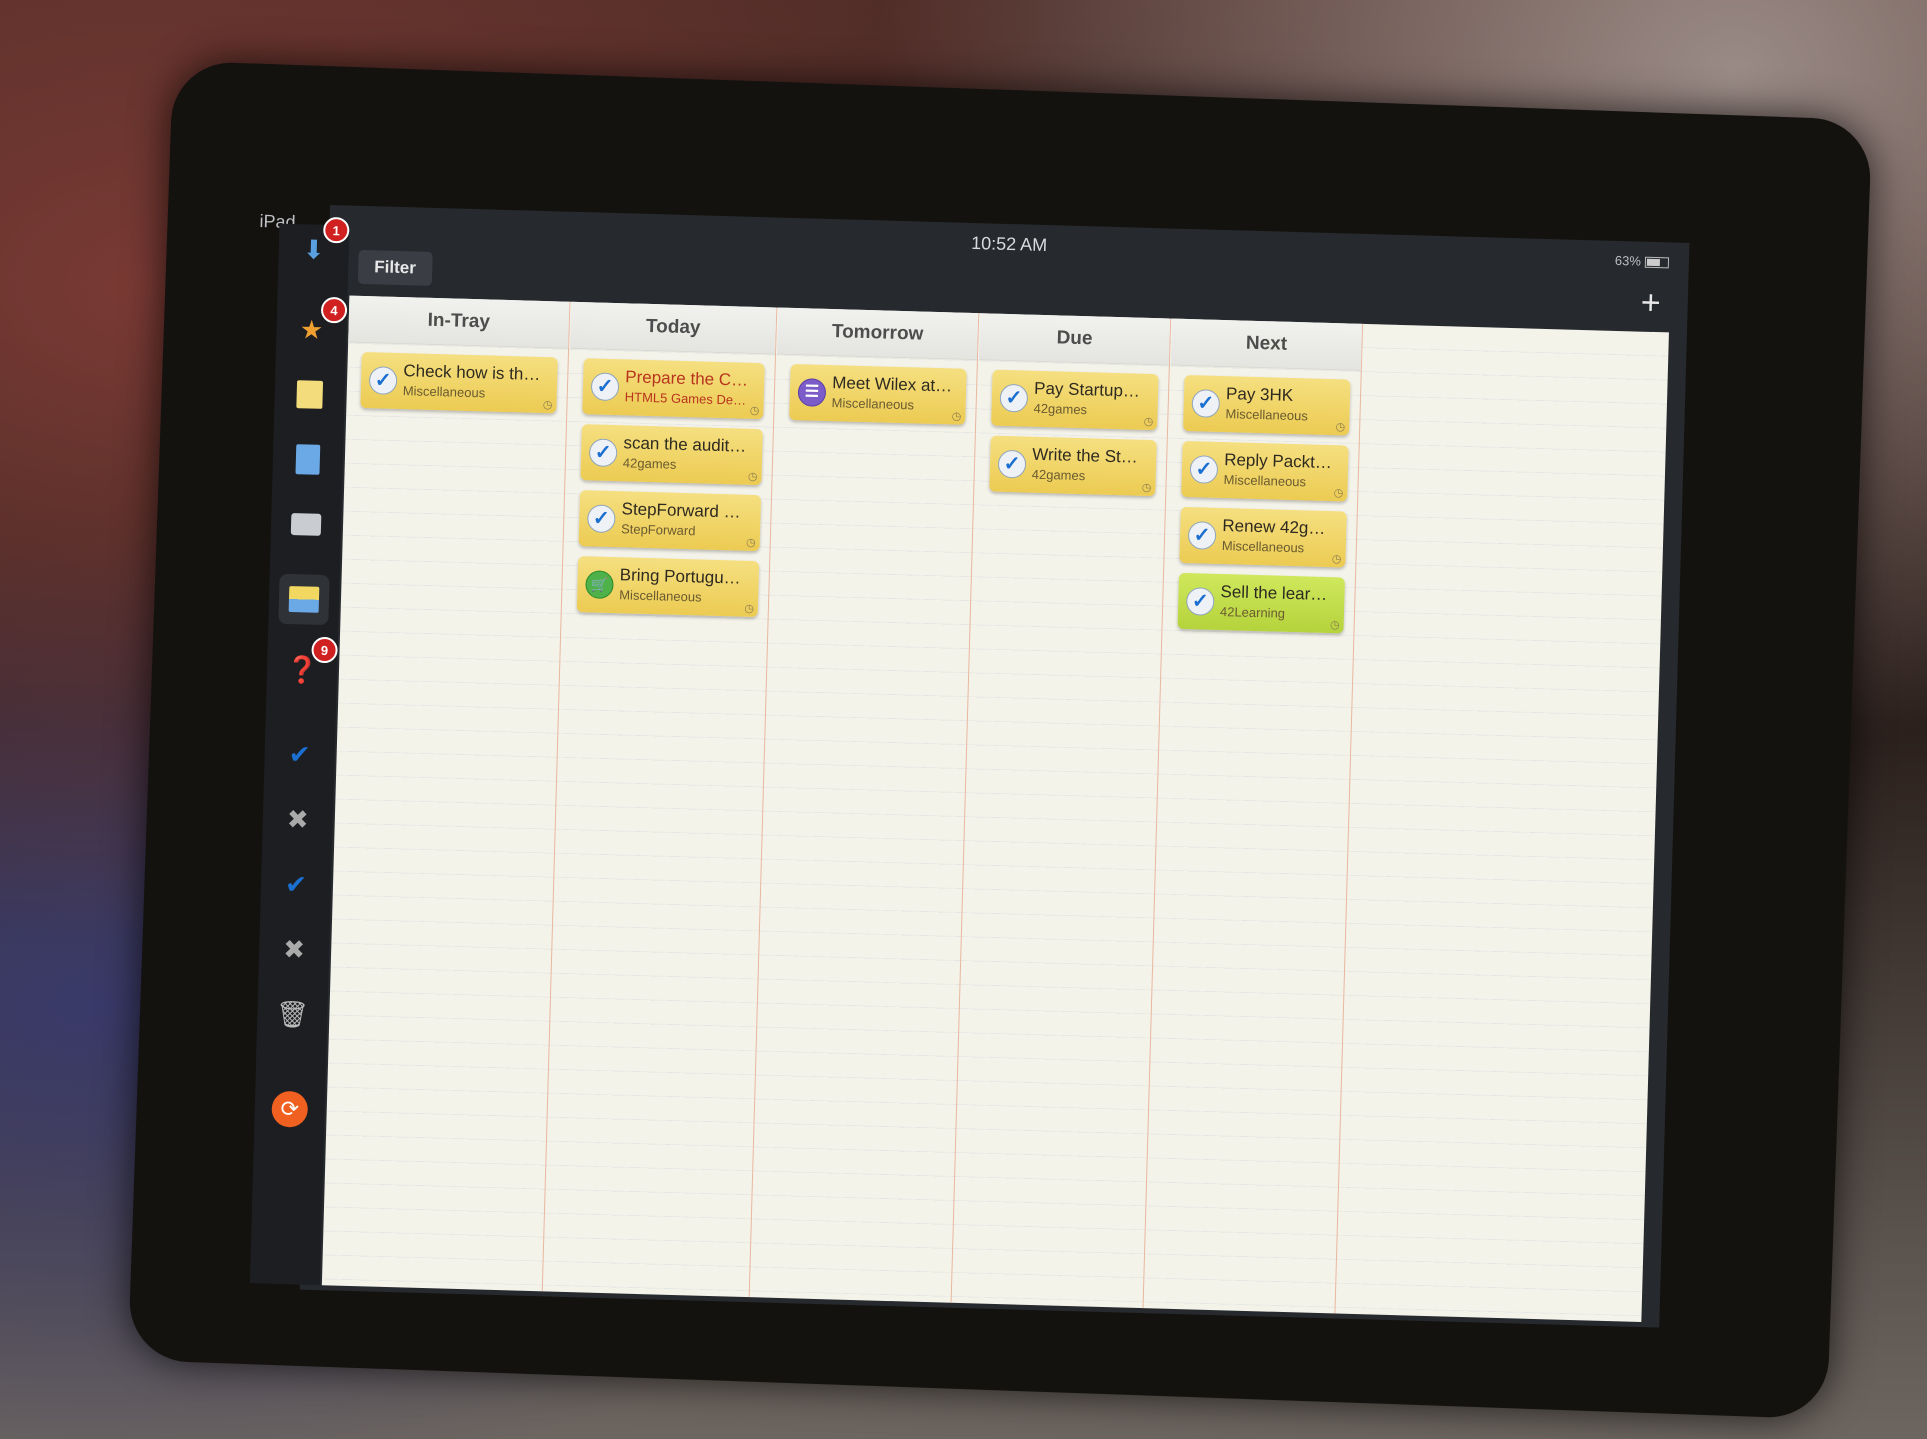 The height and width of the screenshot is (1439, 1927). I want to click on sidebar-item-board, so click(304, 599).